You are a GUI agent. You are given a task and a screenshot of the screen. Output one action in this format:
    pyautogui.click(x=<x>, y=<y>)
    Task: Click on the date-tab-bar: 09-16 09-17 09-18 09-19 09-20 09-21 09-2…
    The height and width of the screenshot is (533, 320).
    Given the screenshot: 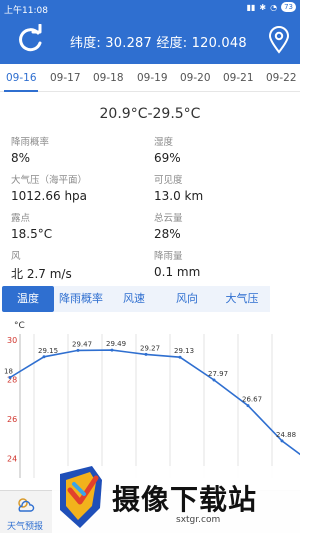 What is the action you would take?
    pyautogui.click(x=150, y=78)
    